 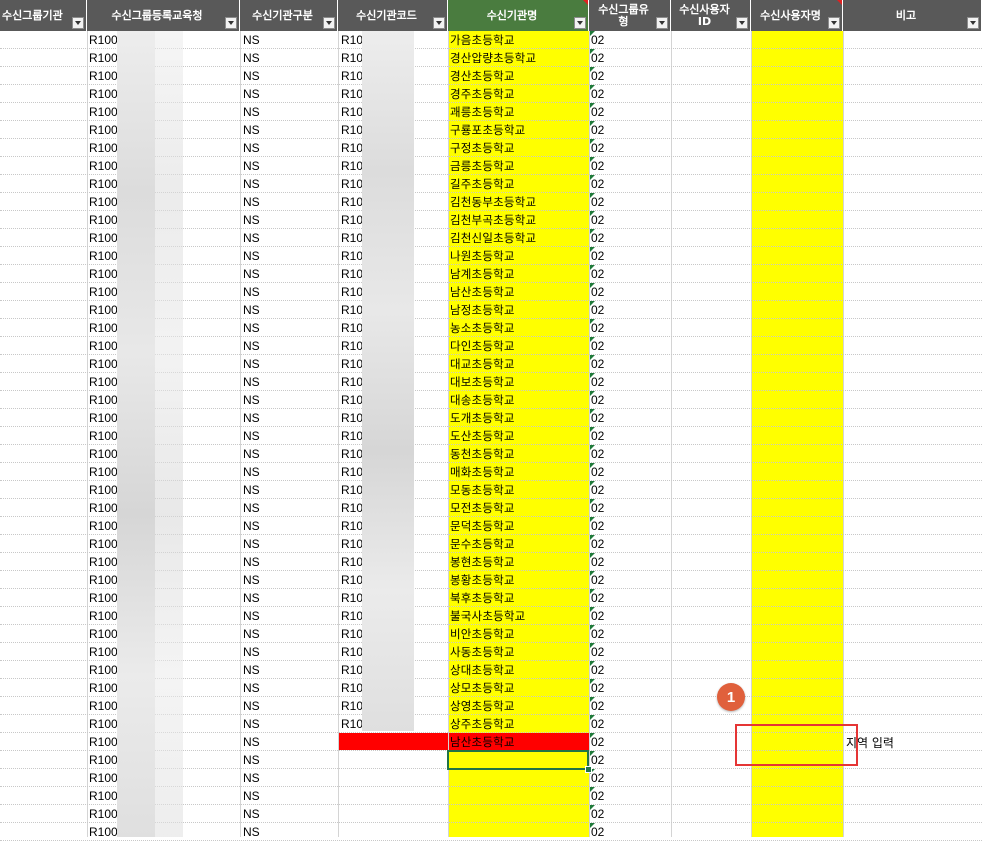 What do you see at coordinates (519, 418) in the screenshot?
I see `cell-org-name: 도개초등학교` at bounding box center [519, 418].